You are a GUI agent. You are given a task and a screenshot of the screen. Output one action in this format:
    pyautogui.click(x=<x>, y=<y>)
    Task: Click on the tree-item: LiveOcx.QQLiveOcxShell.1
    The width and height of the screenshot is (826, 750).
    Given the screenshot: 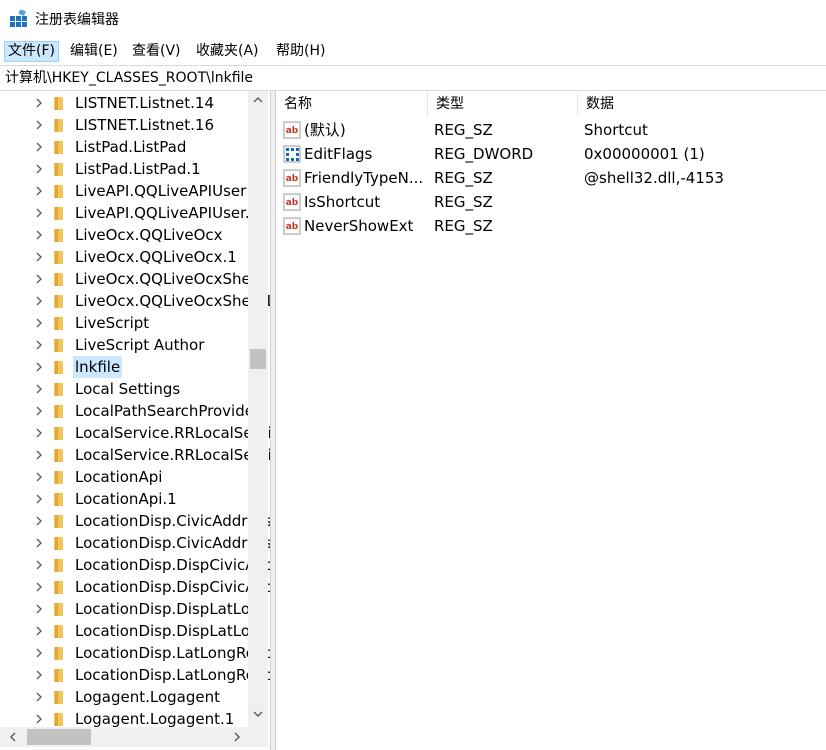 What is the action you would take?
    pyautogui.click(x=135, y=301)
    